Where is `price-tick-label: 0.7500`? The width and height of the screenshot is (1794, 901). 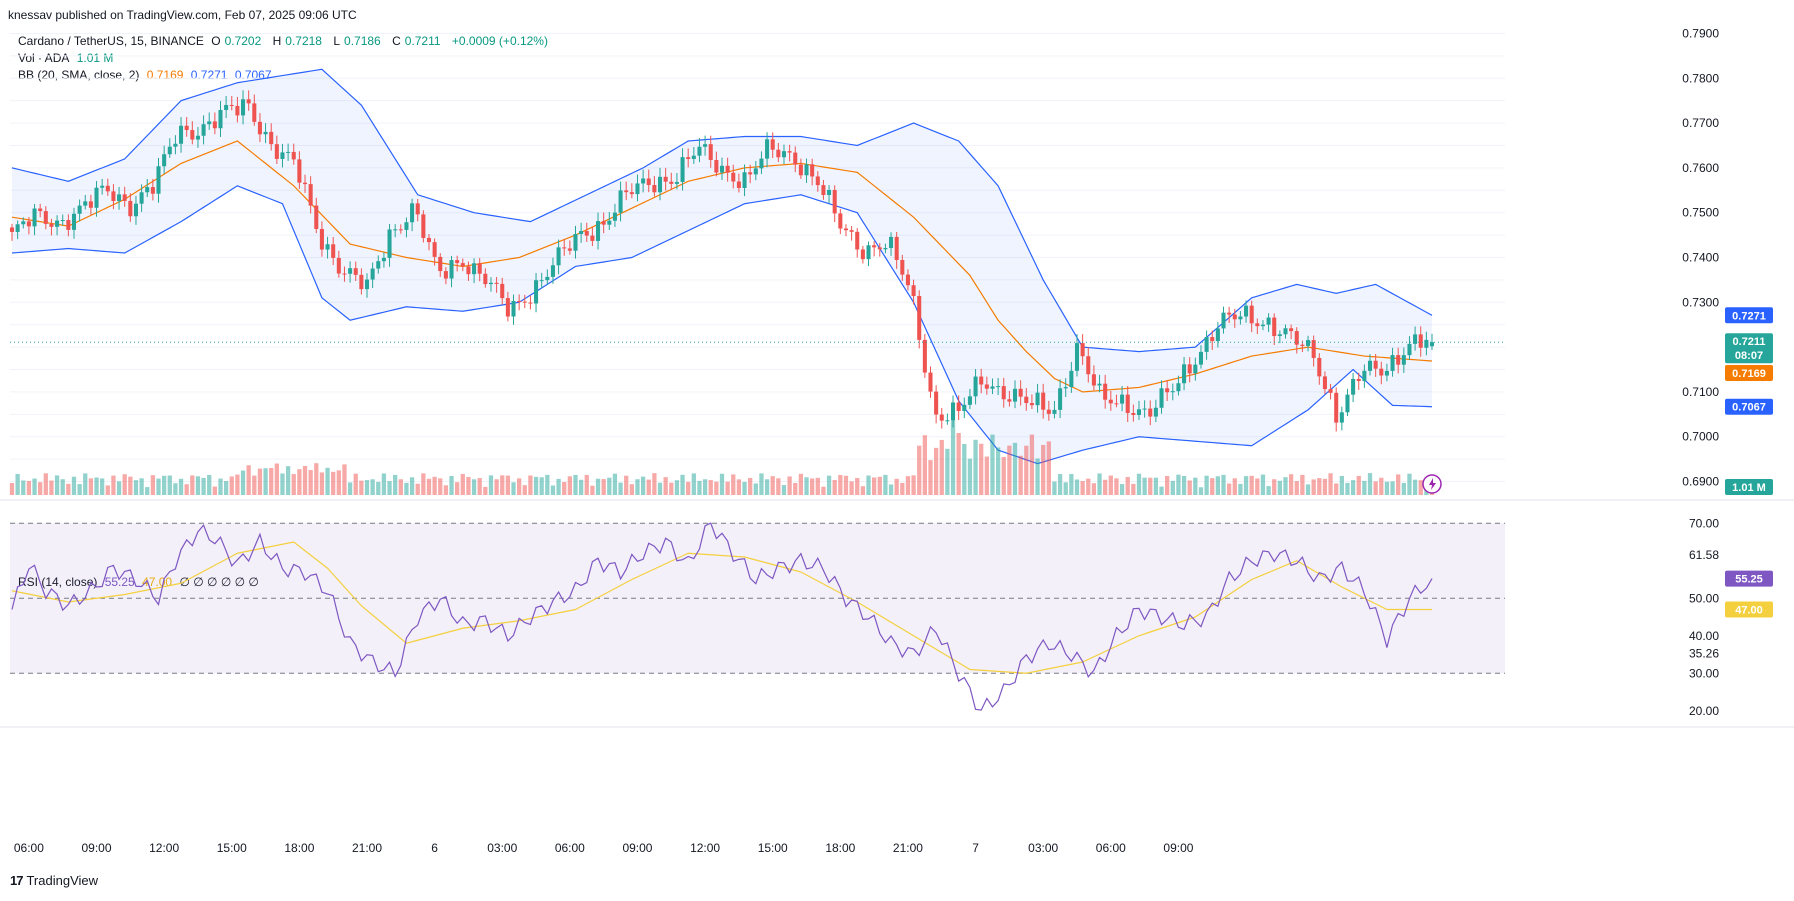 price-tick-label: 0.7500 is located at coordinates (1700, 213).